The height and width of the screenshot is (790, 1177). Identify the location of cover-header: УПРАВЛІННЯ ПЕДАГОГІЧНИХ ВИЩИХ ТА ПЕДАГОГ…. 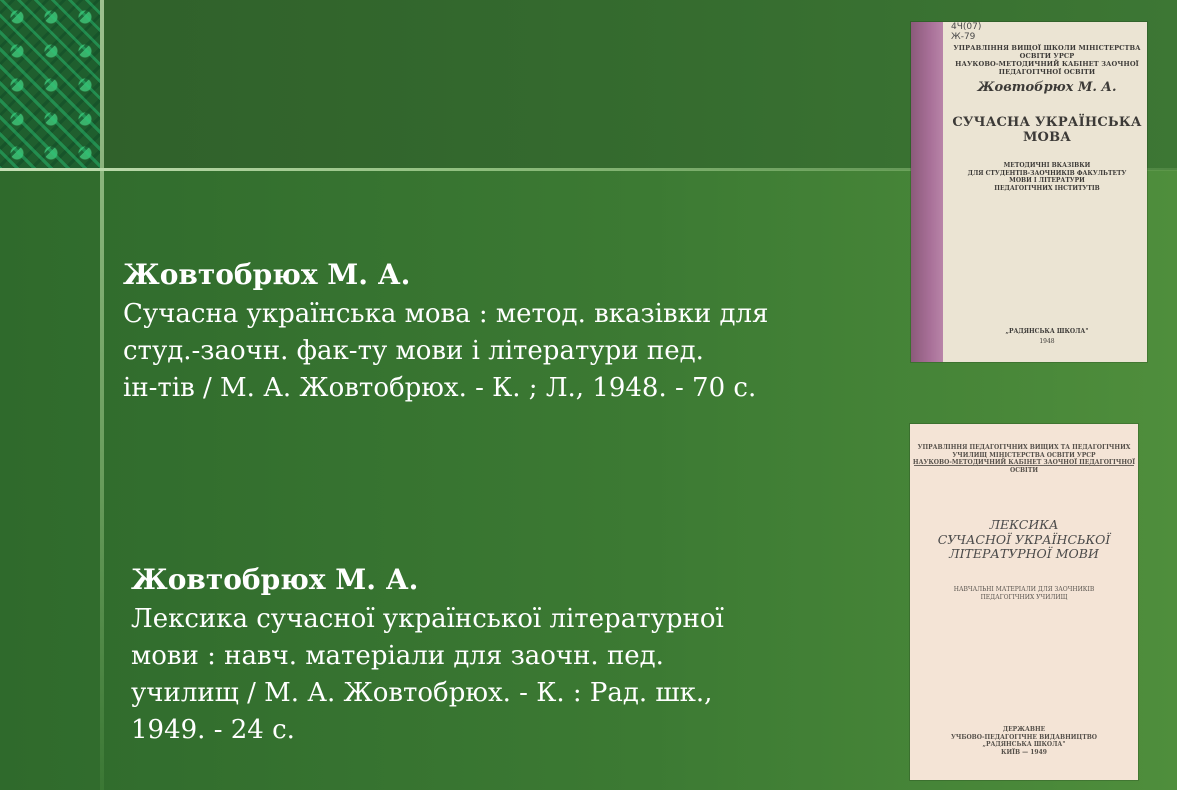
(1024, 459).